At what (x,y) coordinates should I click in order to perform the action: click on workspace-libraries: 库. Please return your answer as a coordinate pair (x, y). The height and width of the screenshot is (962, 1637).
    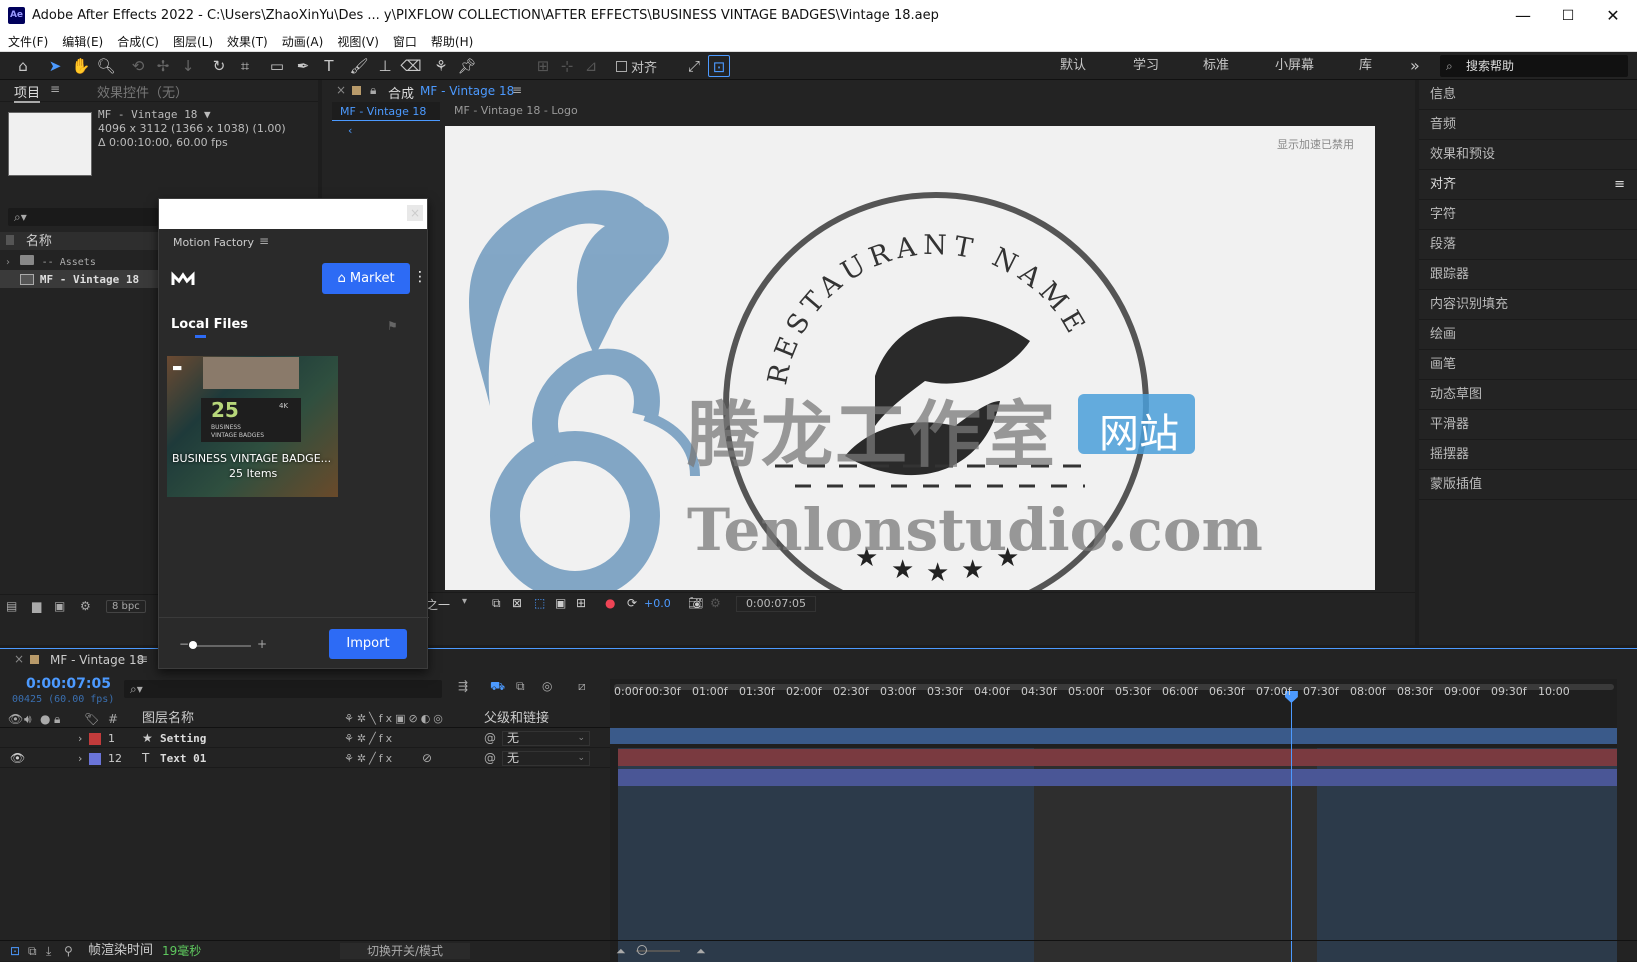
    Looking at the image, I should click on (1365, 66).